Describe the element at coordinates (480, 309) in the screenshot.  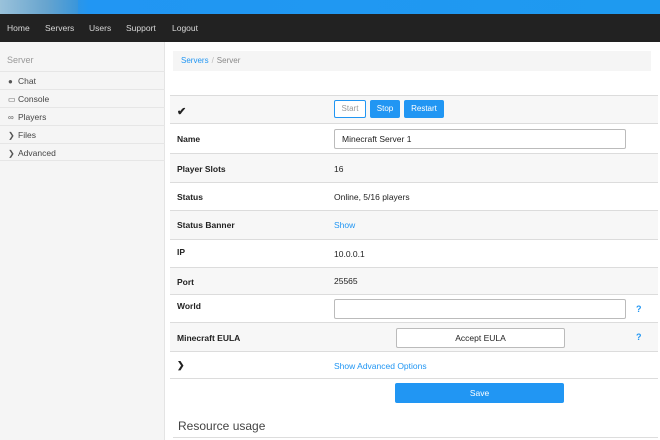
I see `world-input` at that location.